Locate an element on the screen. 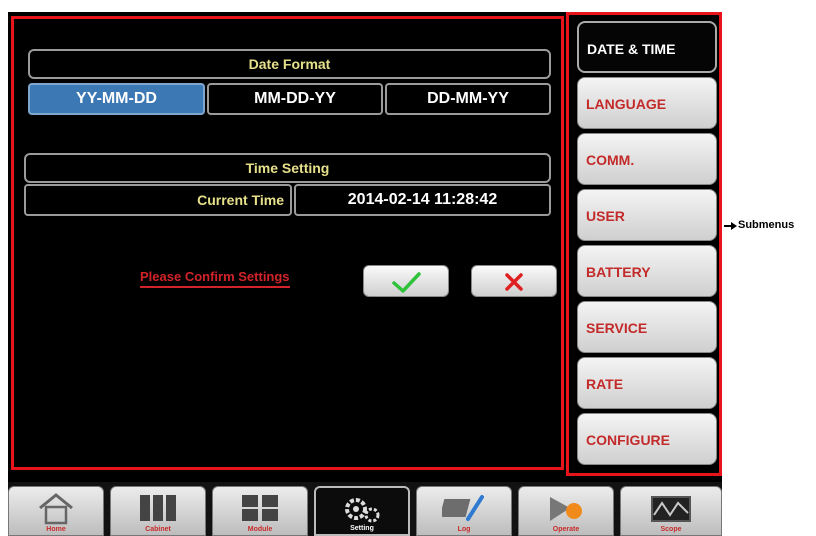  tab-module-label: Module is located at coordinates (260, 529).